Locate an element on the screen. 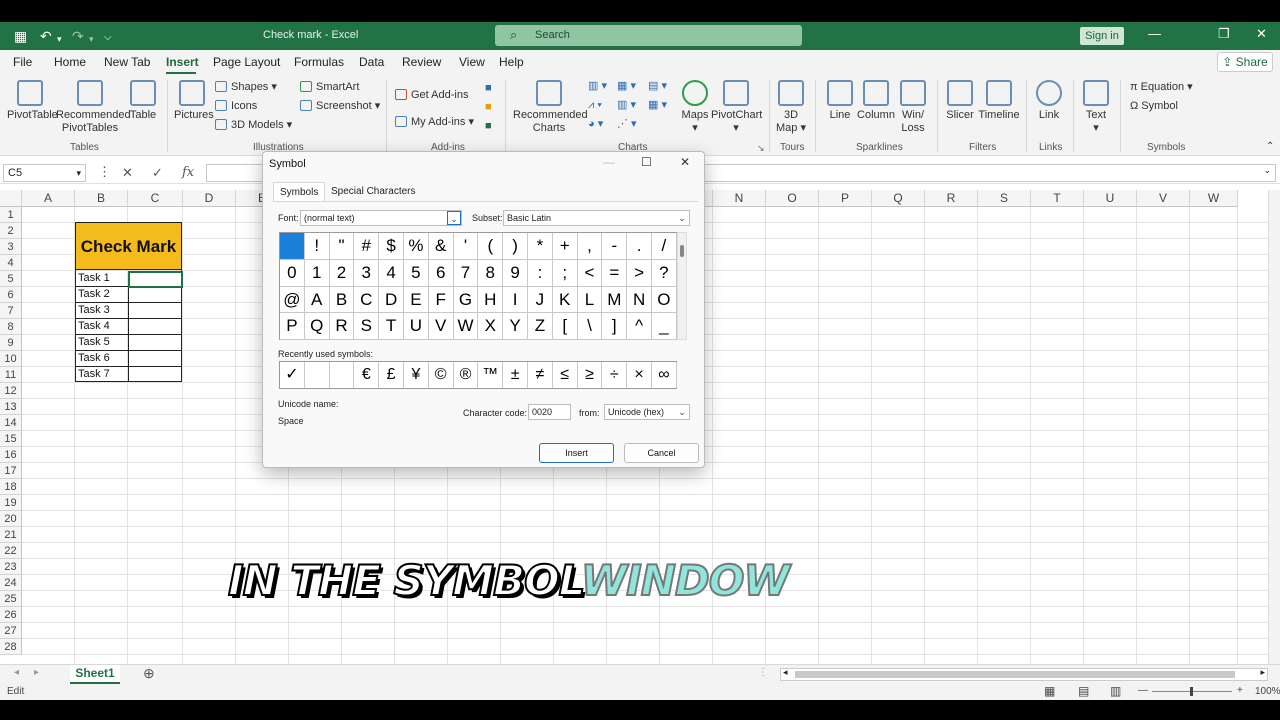  row-header-9: 9 is located at coordinates (11, 343).